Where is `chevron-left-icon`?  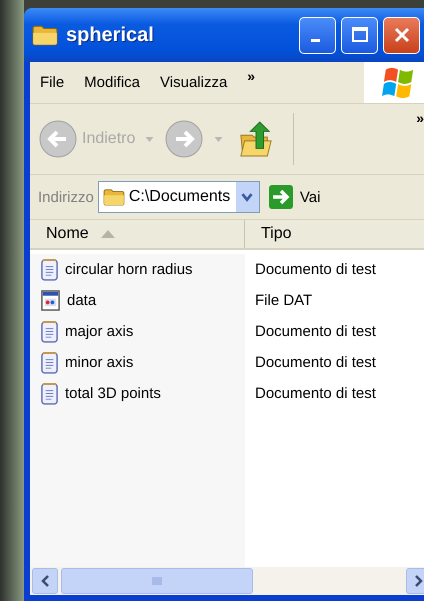 chevron-left-icon is located at coordinates (45, 581).